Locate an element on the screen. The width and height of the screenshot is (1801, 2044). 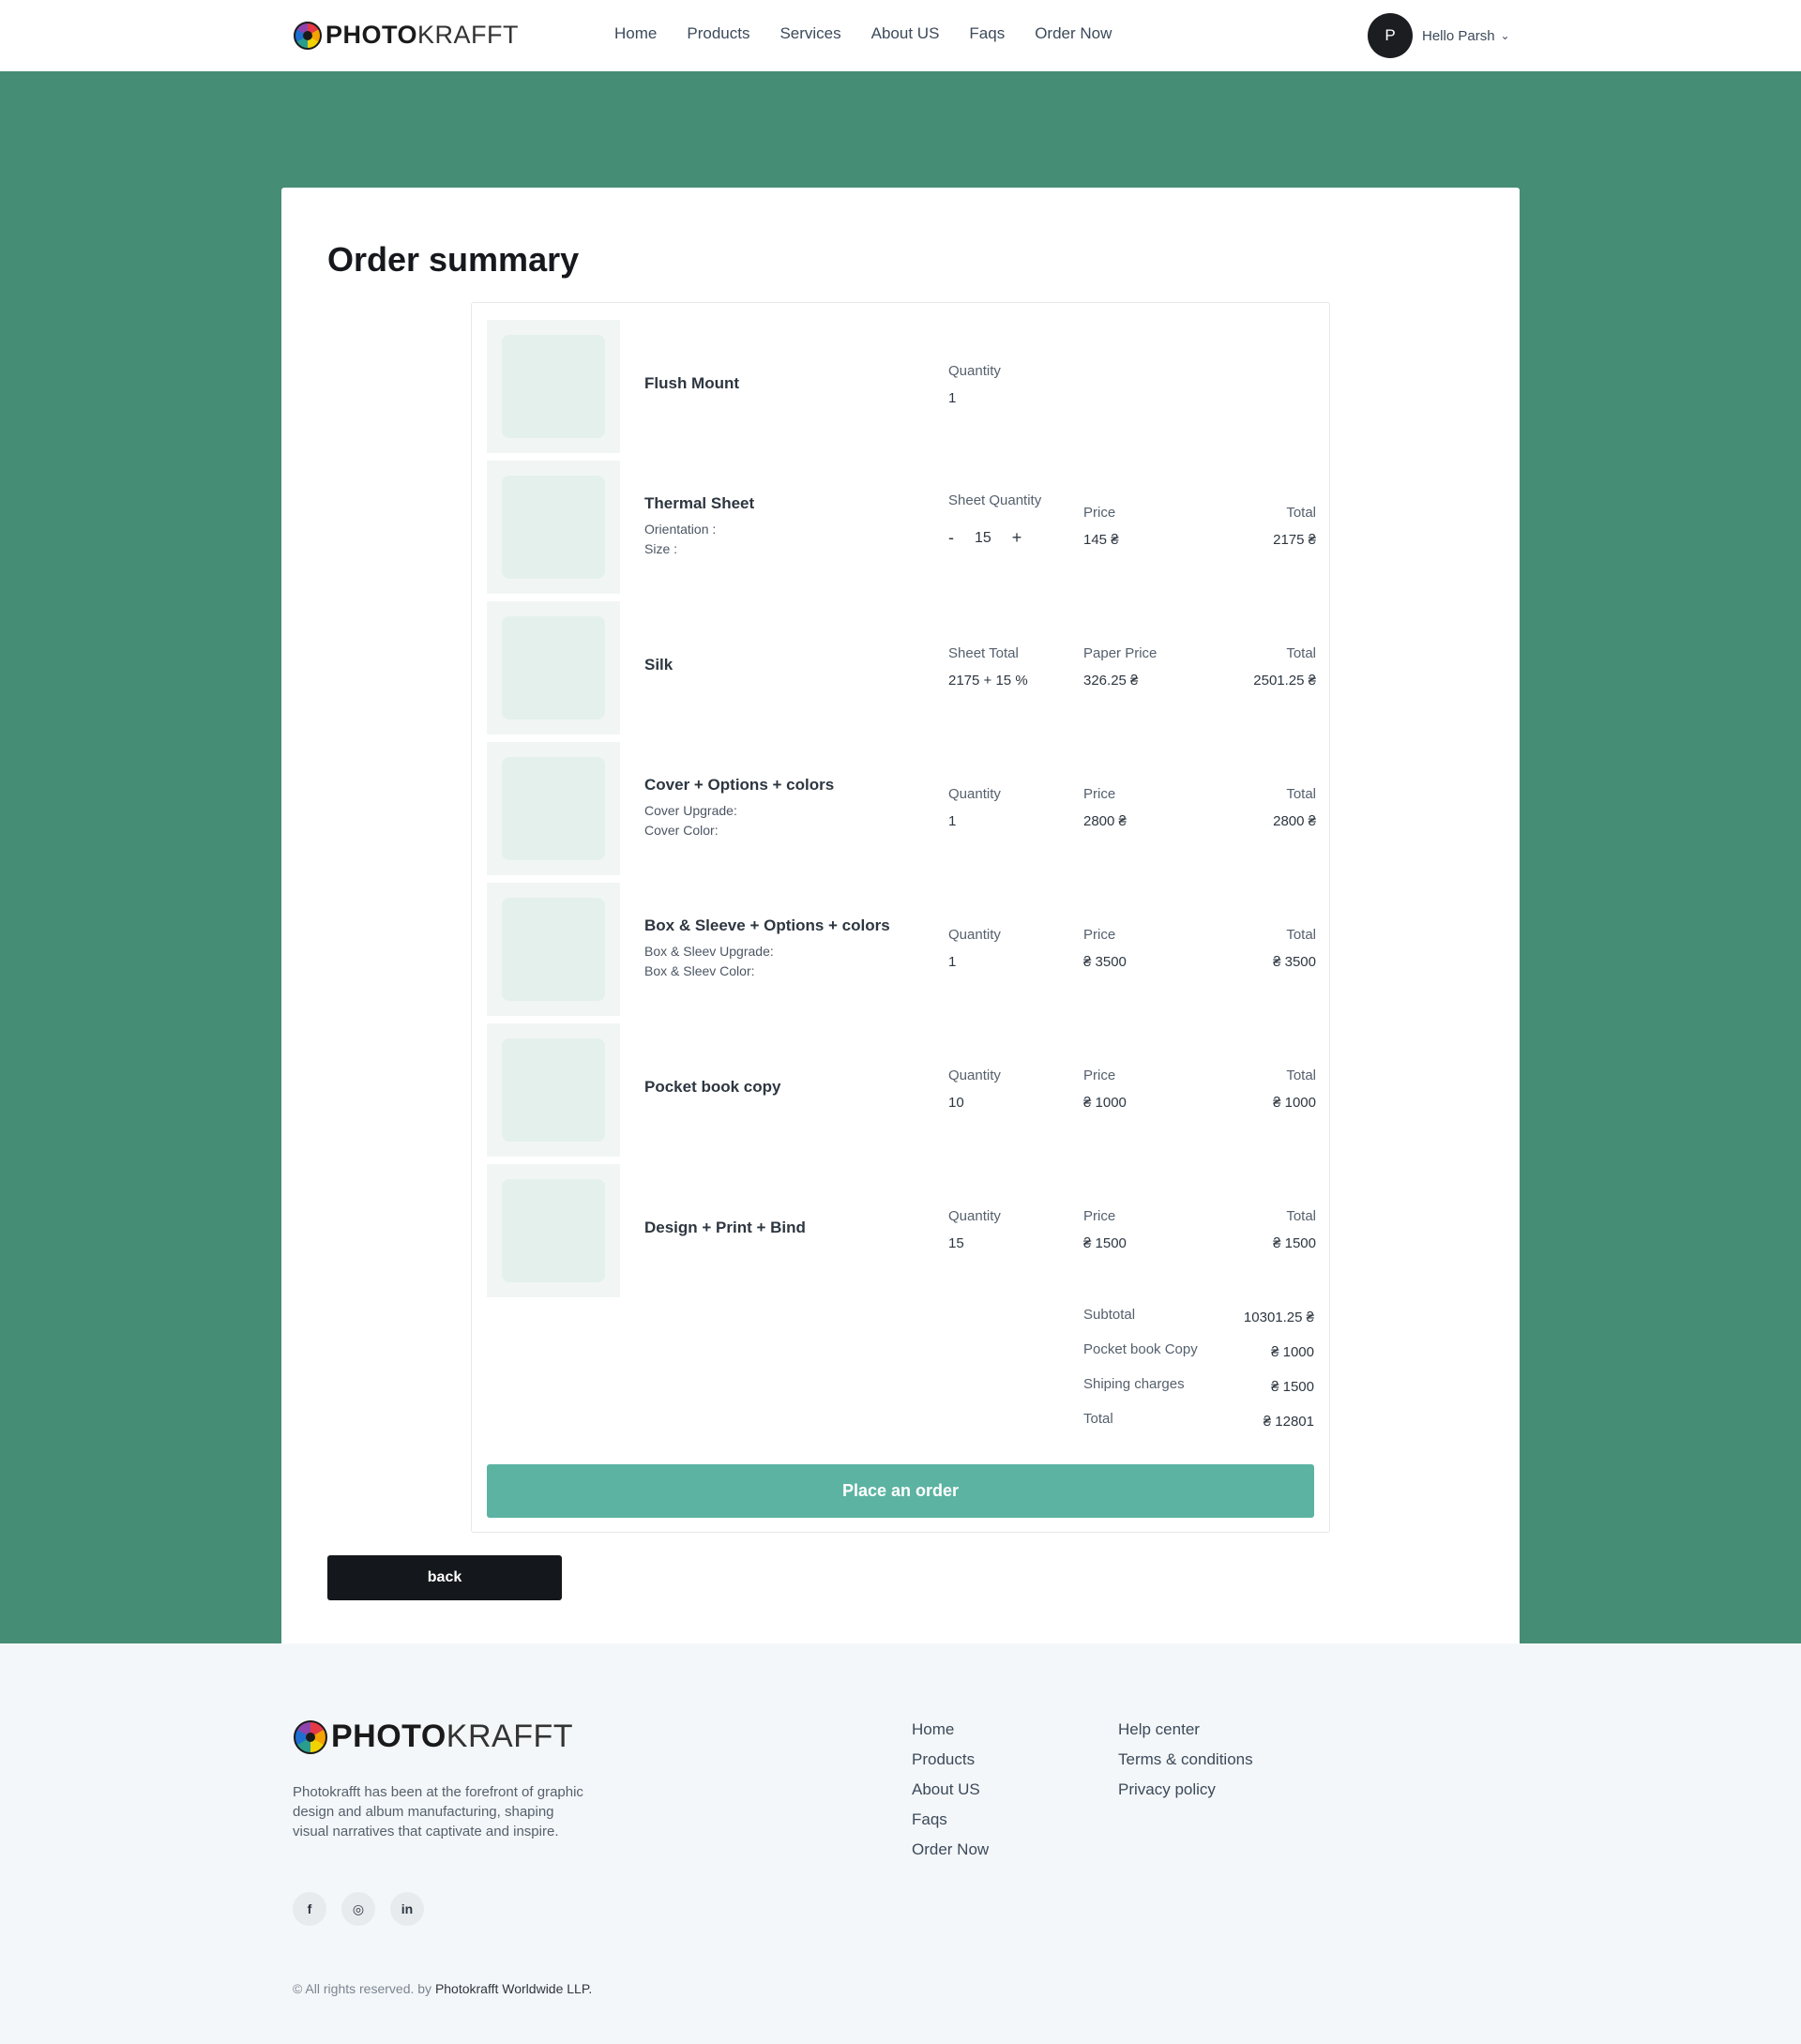
instagram-icon: ◎ is located at coordinates (358, 1909).